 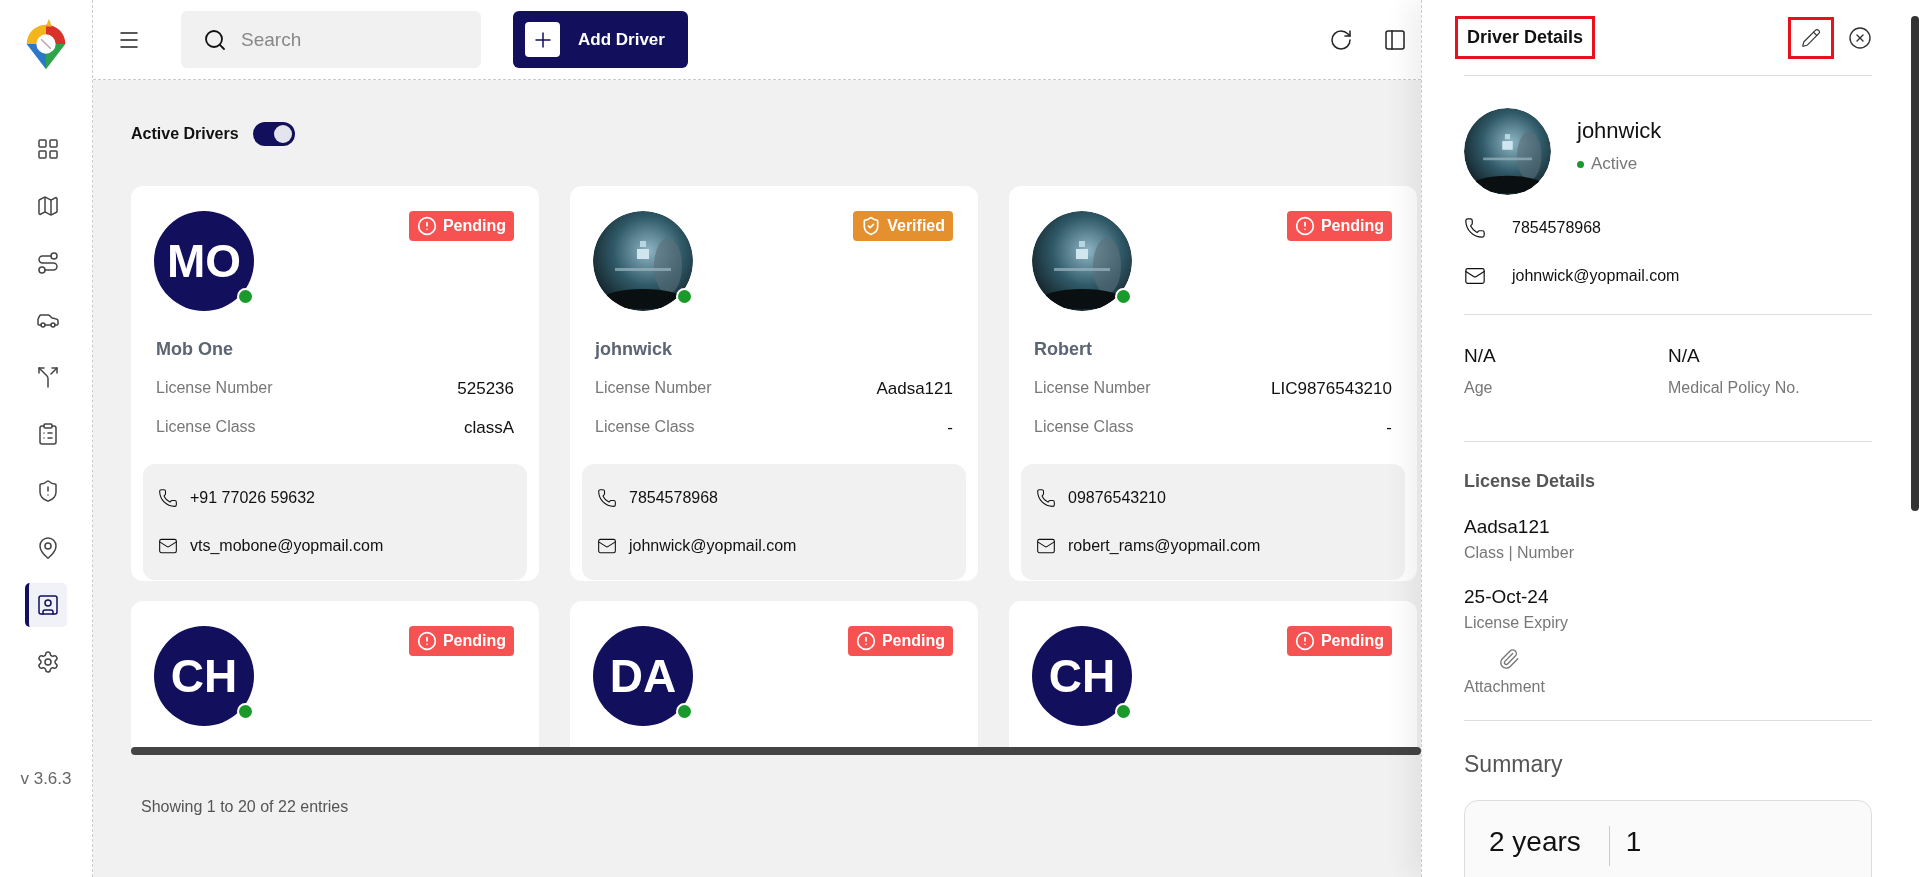 I want to click on map-icon, so click(x=48, y=206).